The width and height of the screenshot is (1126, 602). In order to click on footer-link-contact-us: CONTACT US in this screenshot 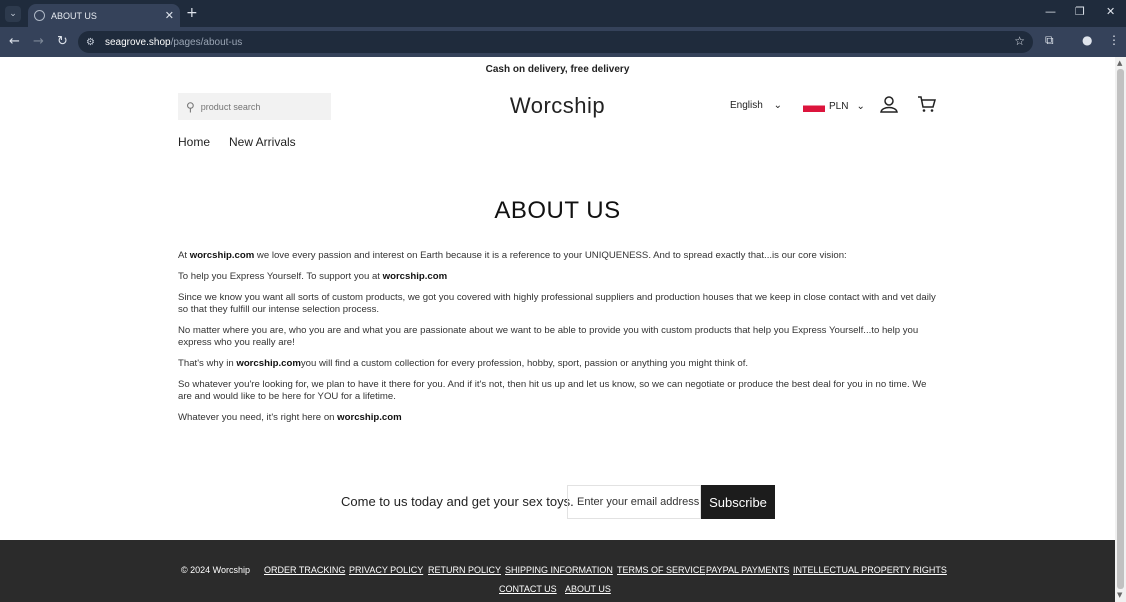, I will do `click(528, 589)`.